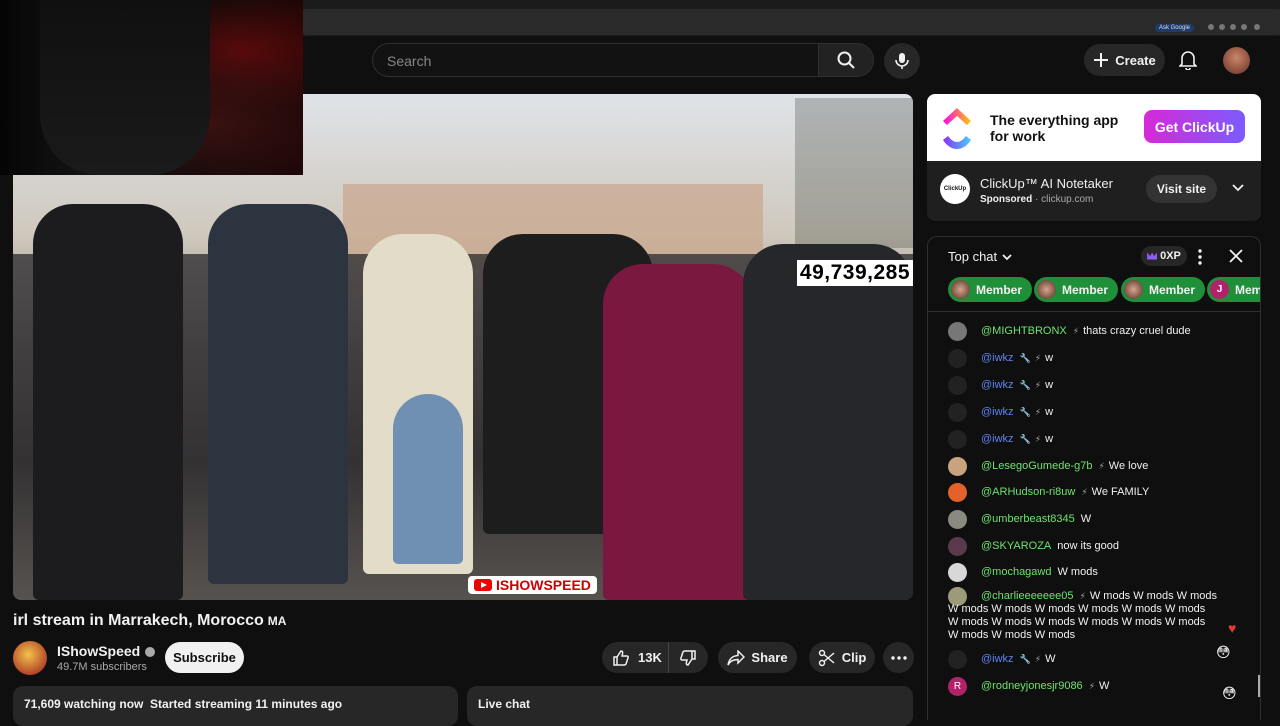  What do you see at coordinates (1238, 188) in the screenshot?
I see `chevron-down-icon` at bounding box center [1238, 188].